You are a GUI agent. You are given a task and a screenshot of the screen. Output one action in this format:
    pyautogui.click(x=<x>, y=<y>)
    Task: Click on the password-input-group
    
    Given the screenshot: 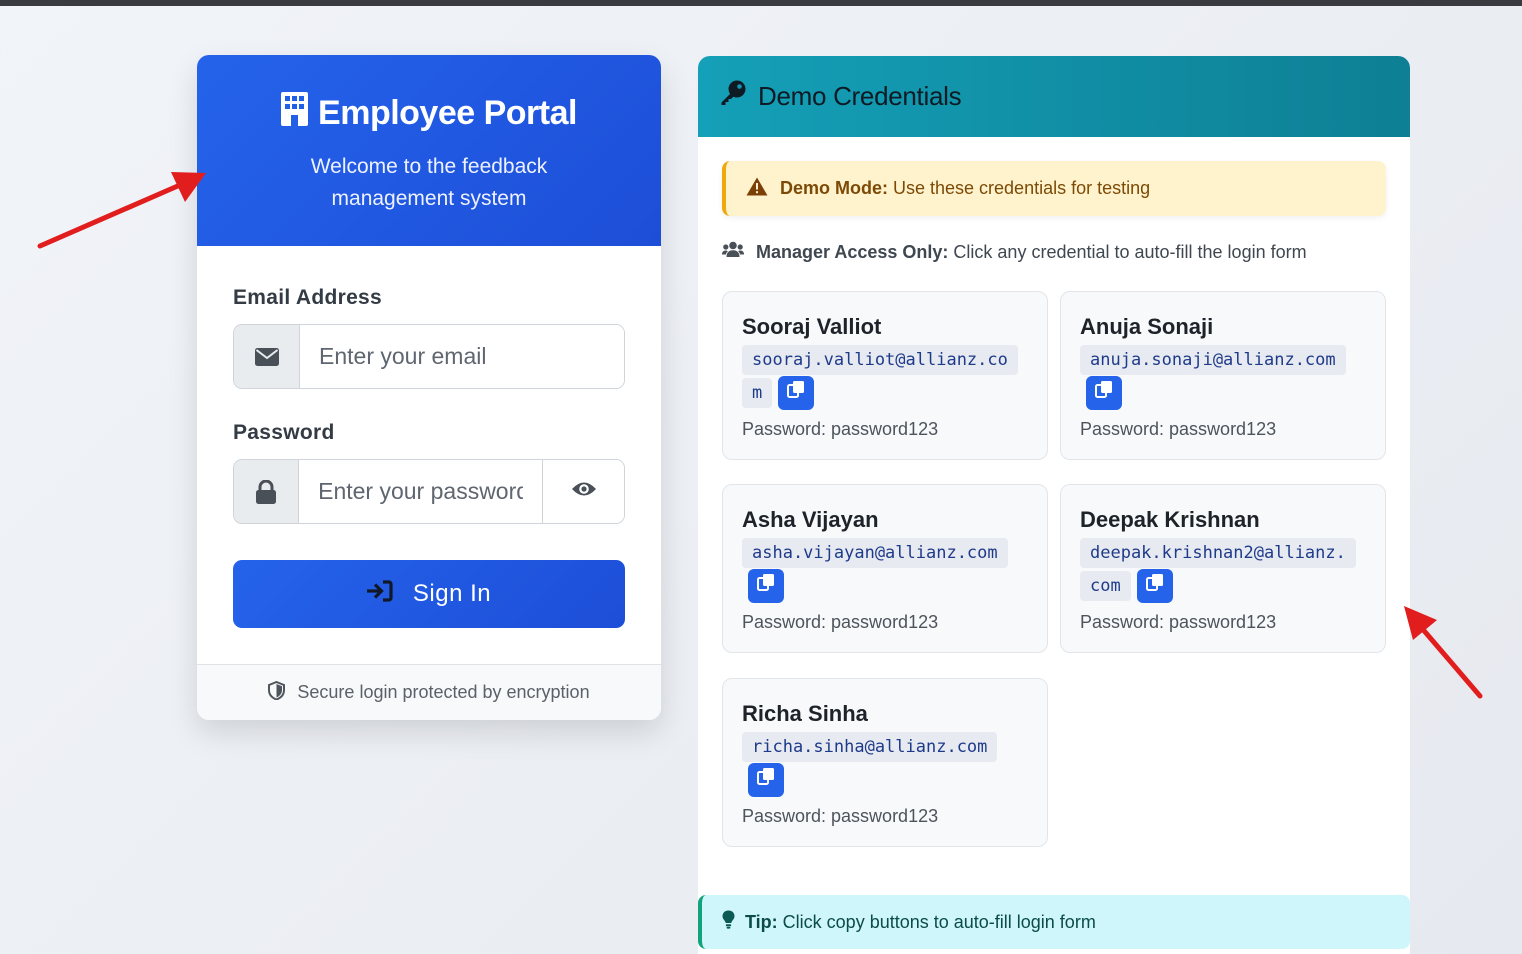 What is the action you would take?
    pyautogui.click(x=429, y=491)
    